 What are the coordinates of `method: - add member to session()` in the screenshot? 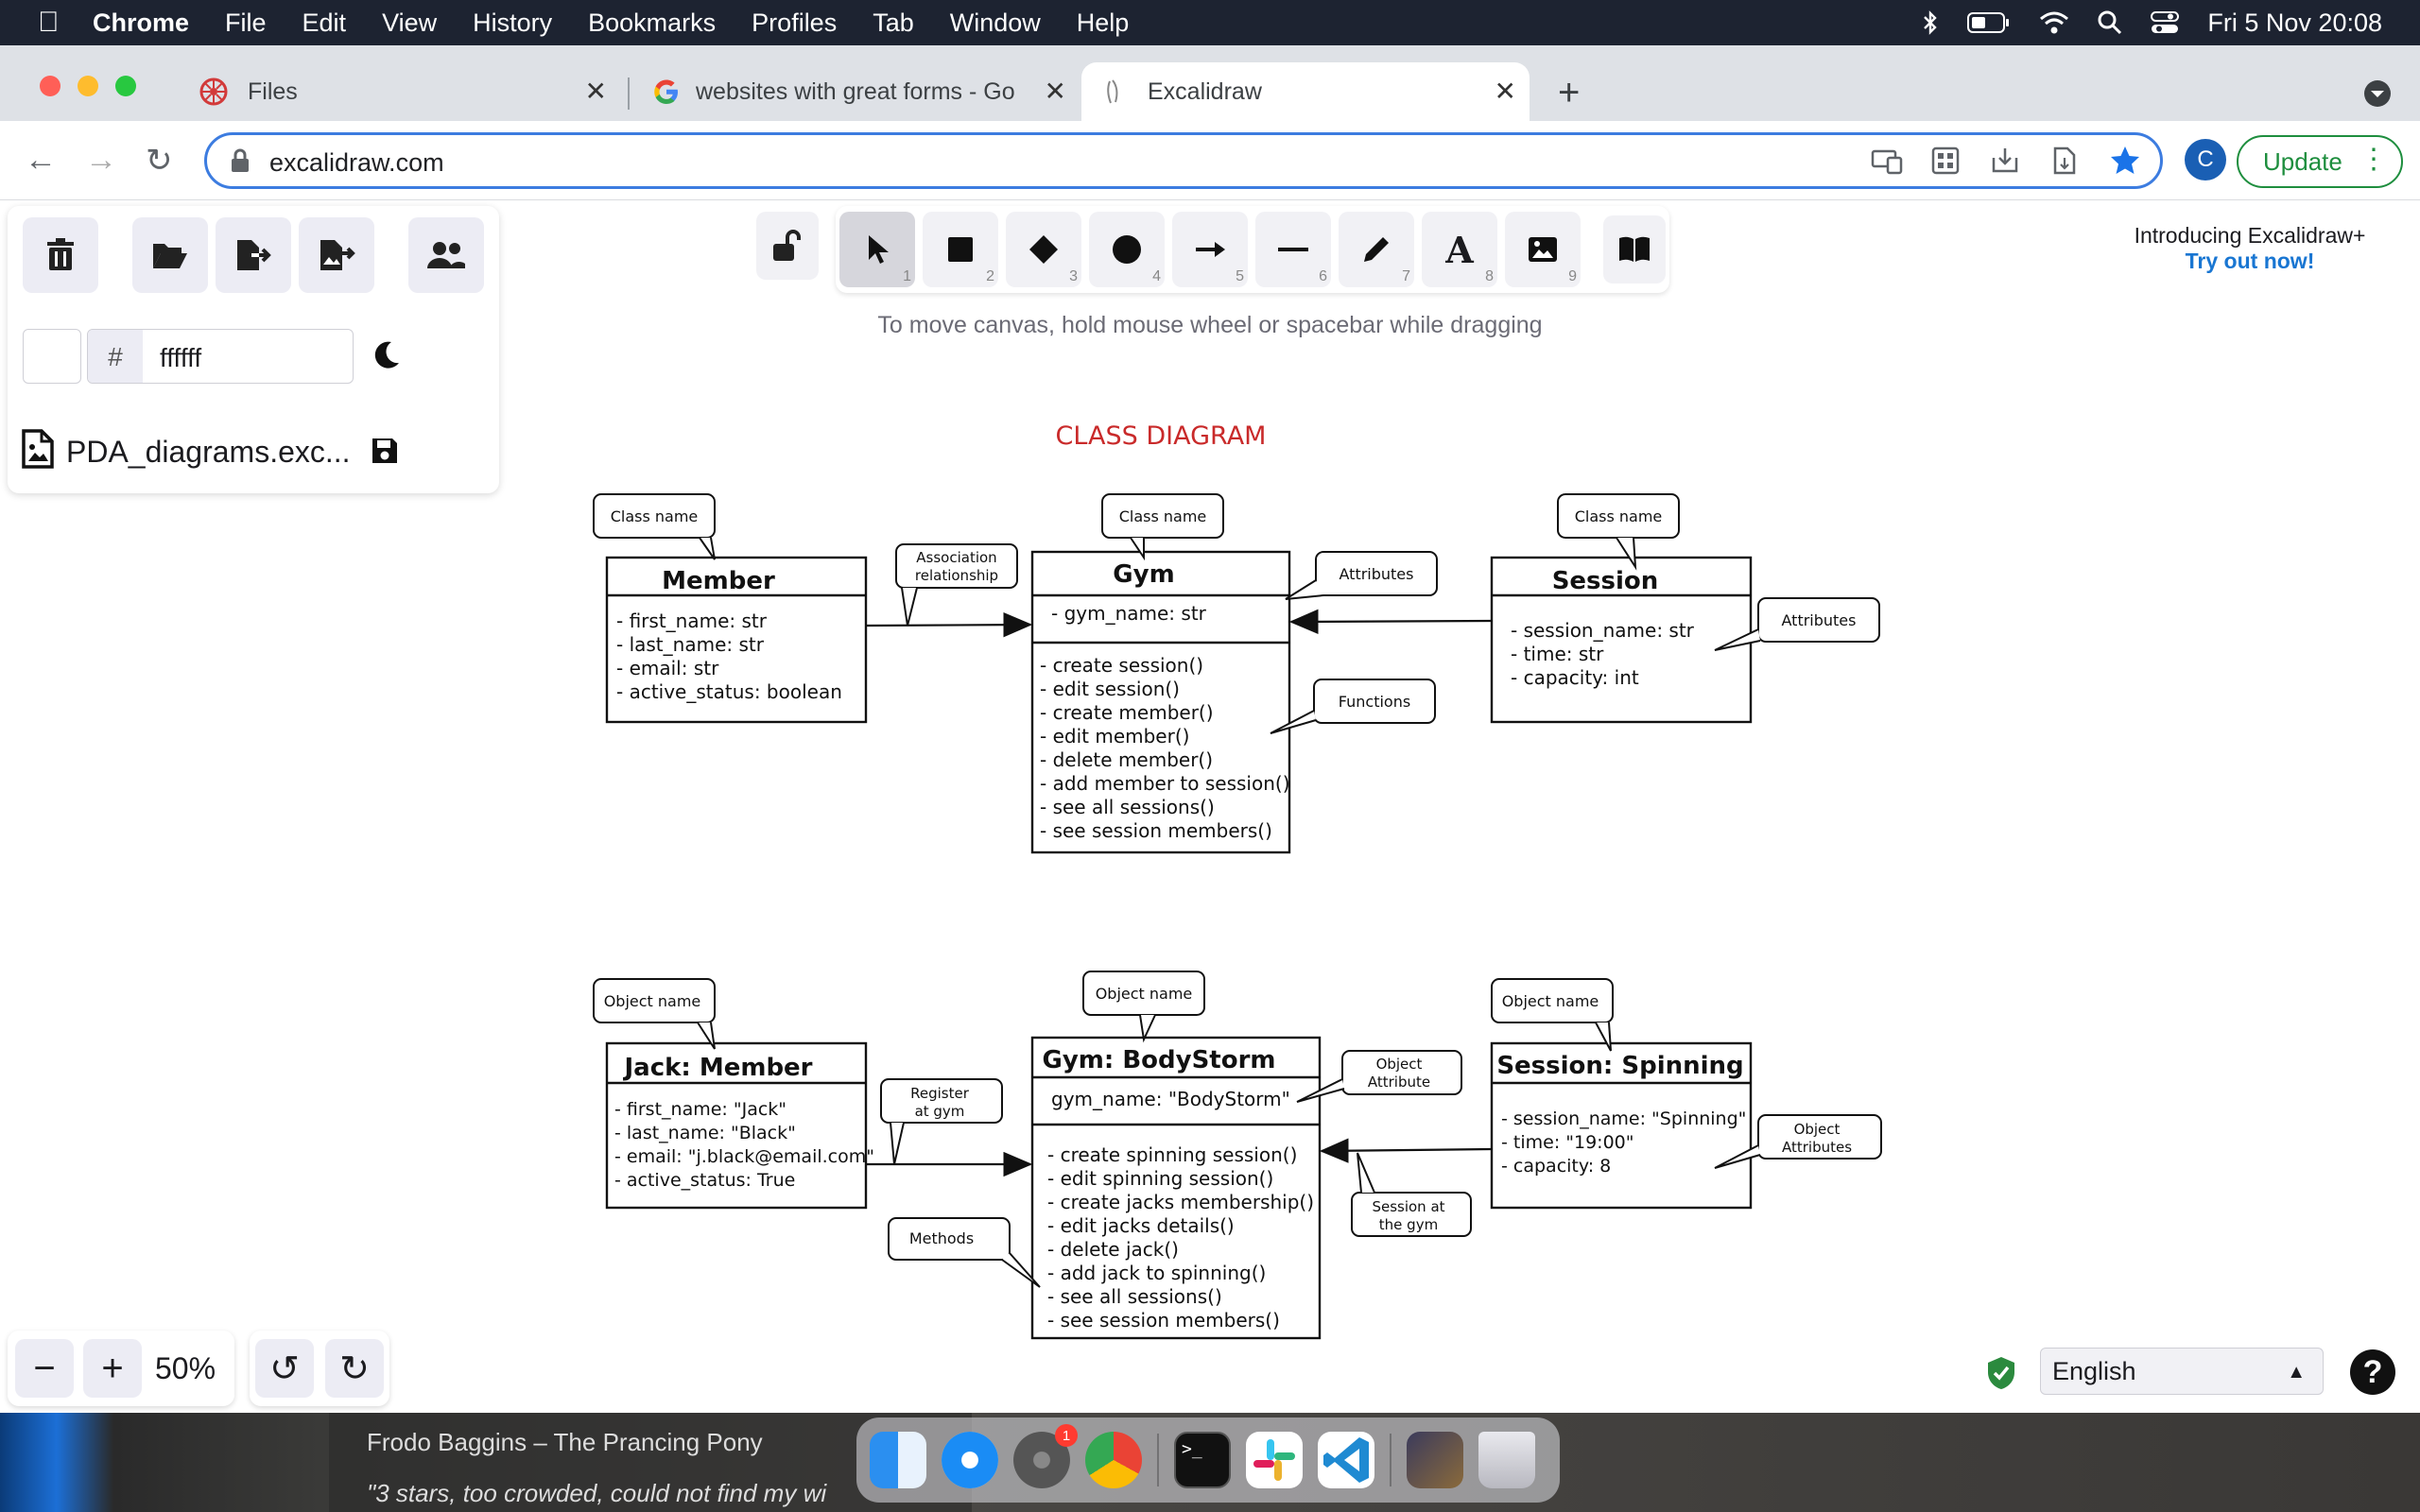 It's located at (1165, 783).